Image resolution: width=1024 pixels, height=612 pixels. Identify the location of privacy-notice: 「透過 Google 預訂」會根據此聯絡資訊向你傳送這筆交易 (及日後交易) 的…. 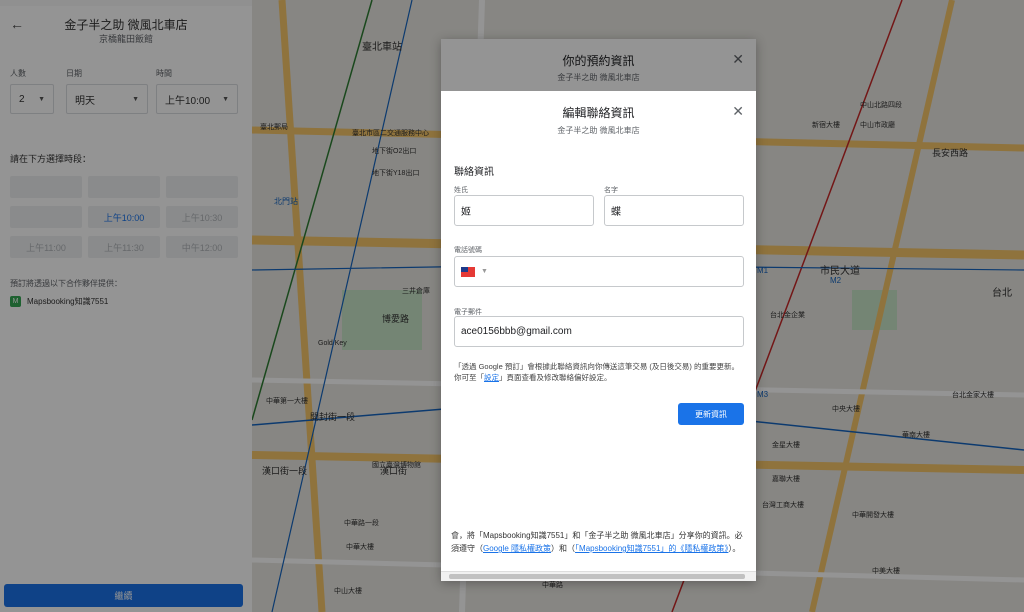
(599, 372).